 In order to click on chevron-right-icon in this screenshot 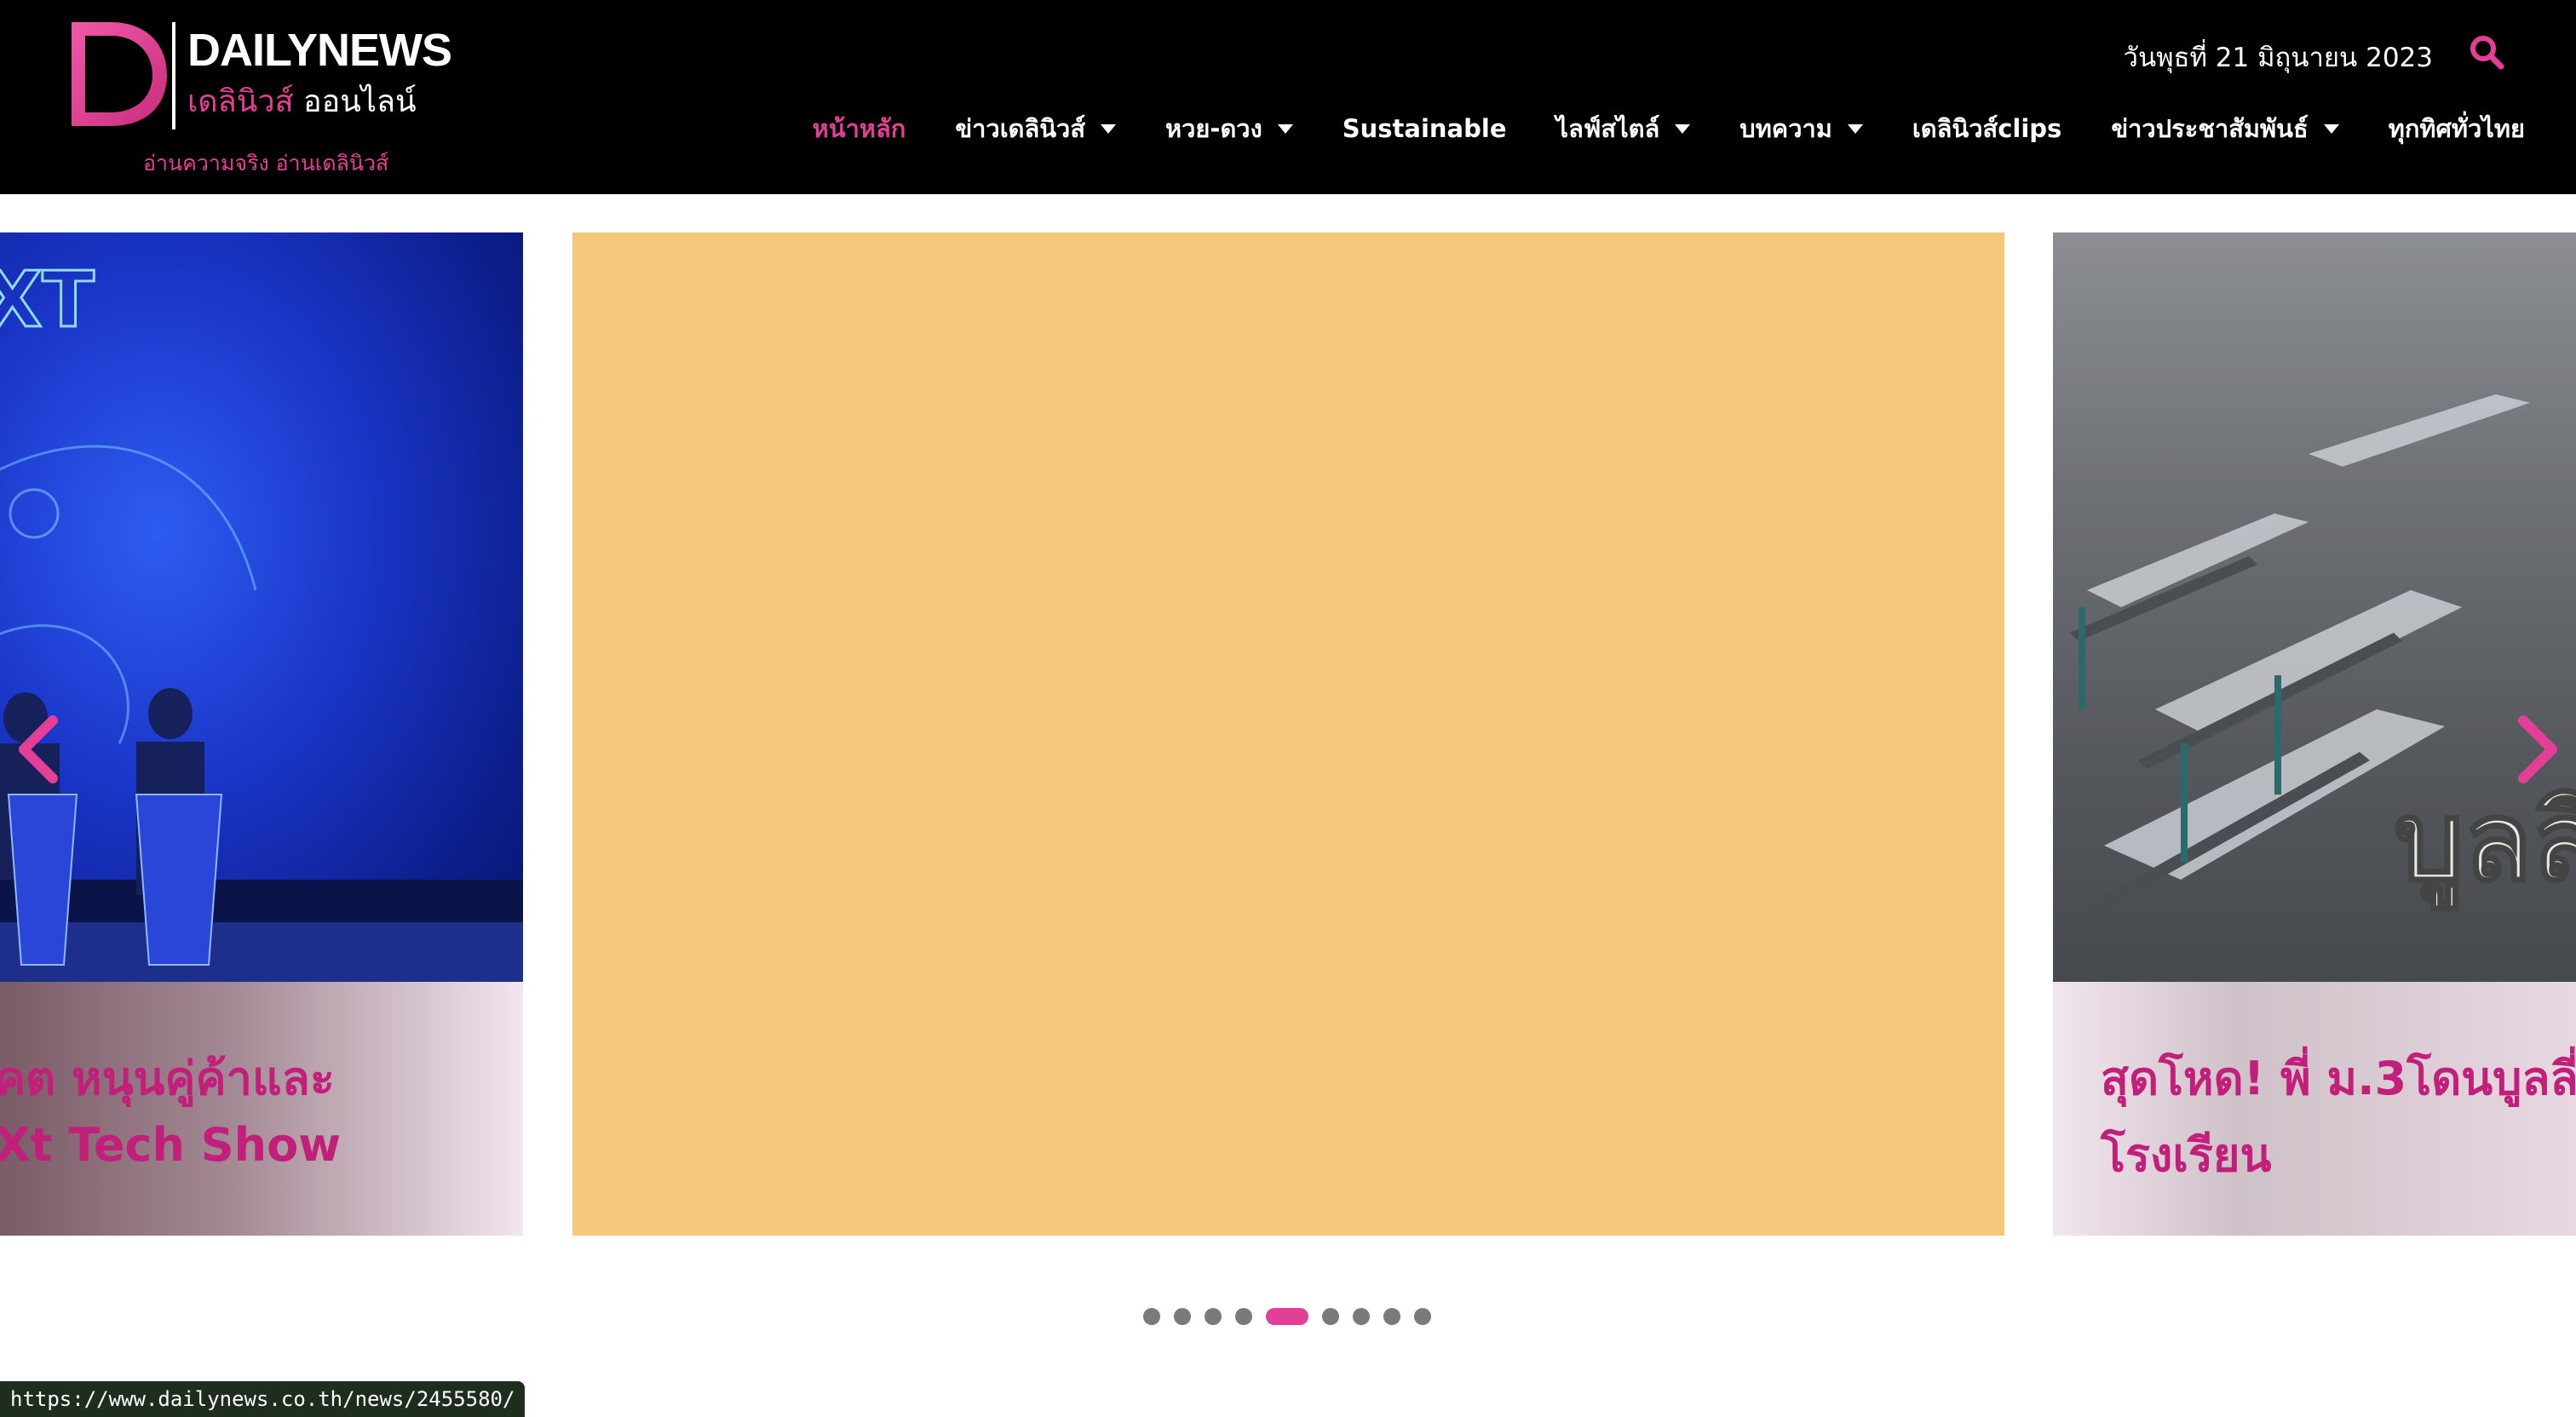, I will do `click(2539, 749)`.